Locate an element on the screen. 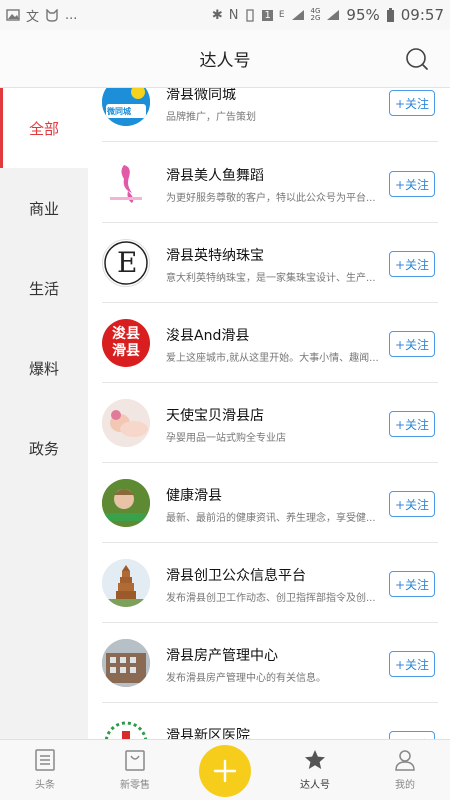  translate-icon: 文 is located at coordinates (33, 17).